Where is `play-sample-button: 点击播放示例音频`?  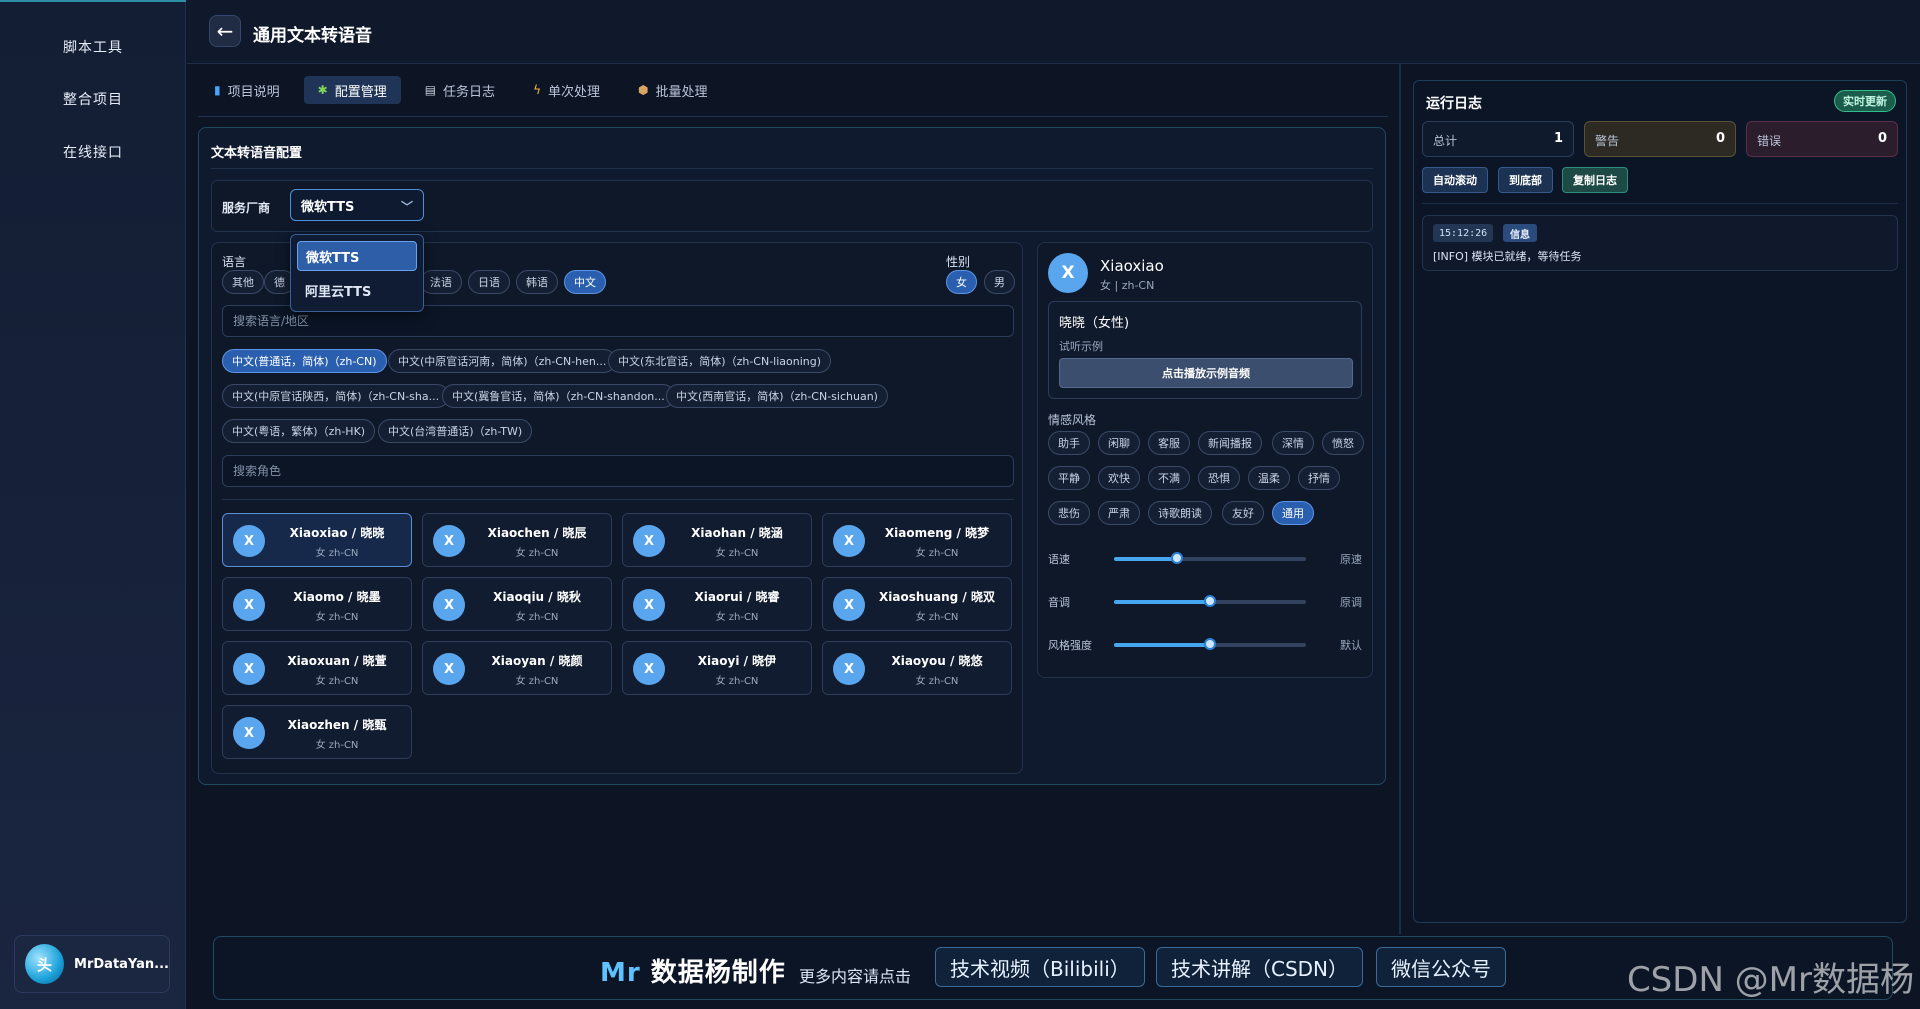 play-sample-button: 点击播放示例音频 is located at coordinates (1206, 373).